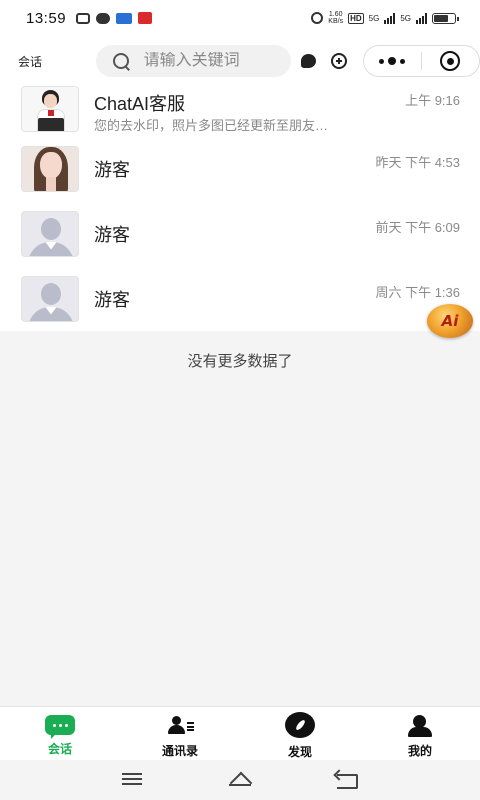 The width and height of the screenshot is (480, 800). Describe the element at coordinates (59, 749) in the screenshot. I see `tab-label: 会话` at that location.